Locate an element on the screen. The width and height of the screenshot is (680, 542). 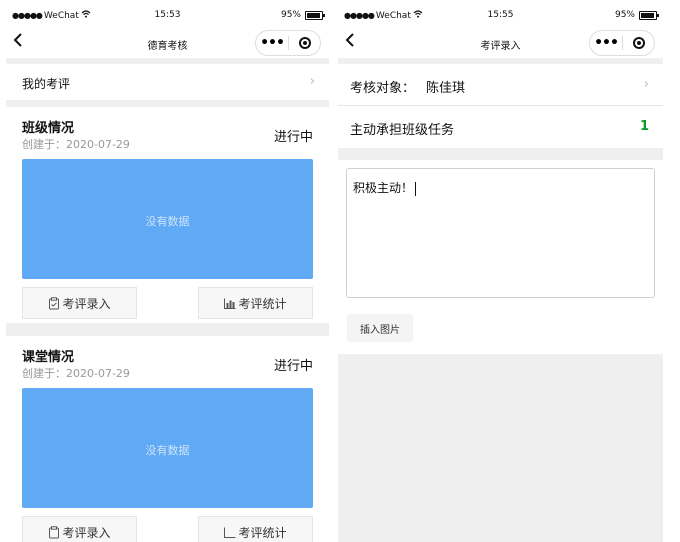
assessment-target-row: 考核对象： 陈佳琪 › is located at coordinates (500, 85).